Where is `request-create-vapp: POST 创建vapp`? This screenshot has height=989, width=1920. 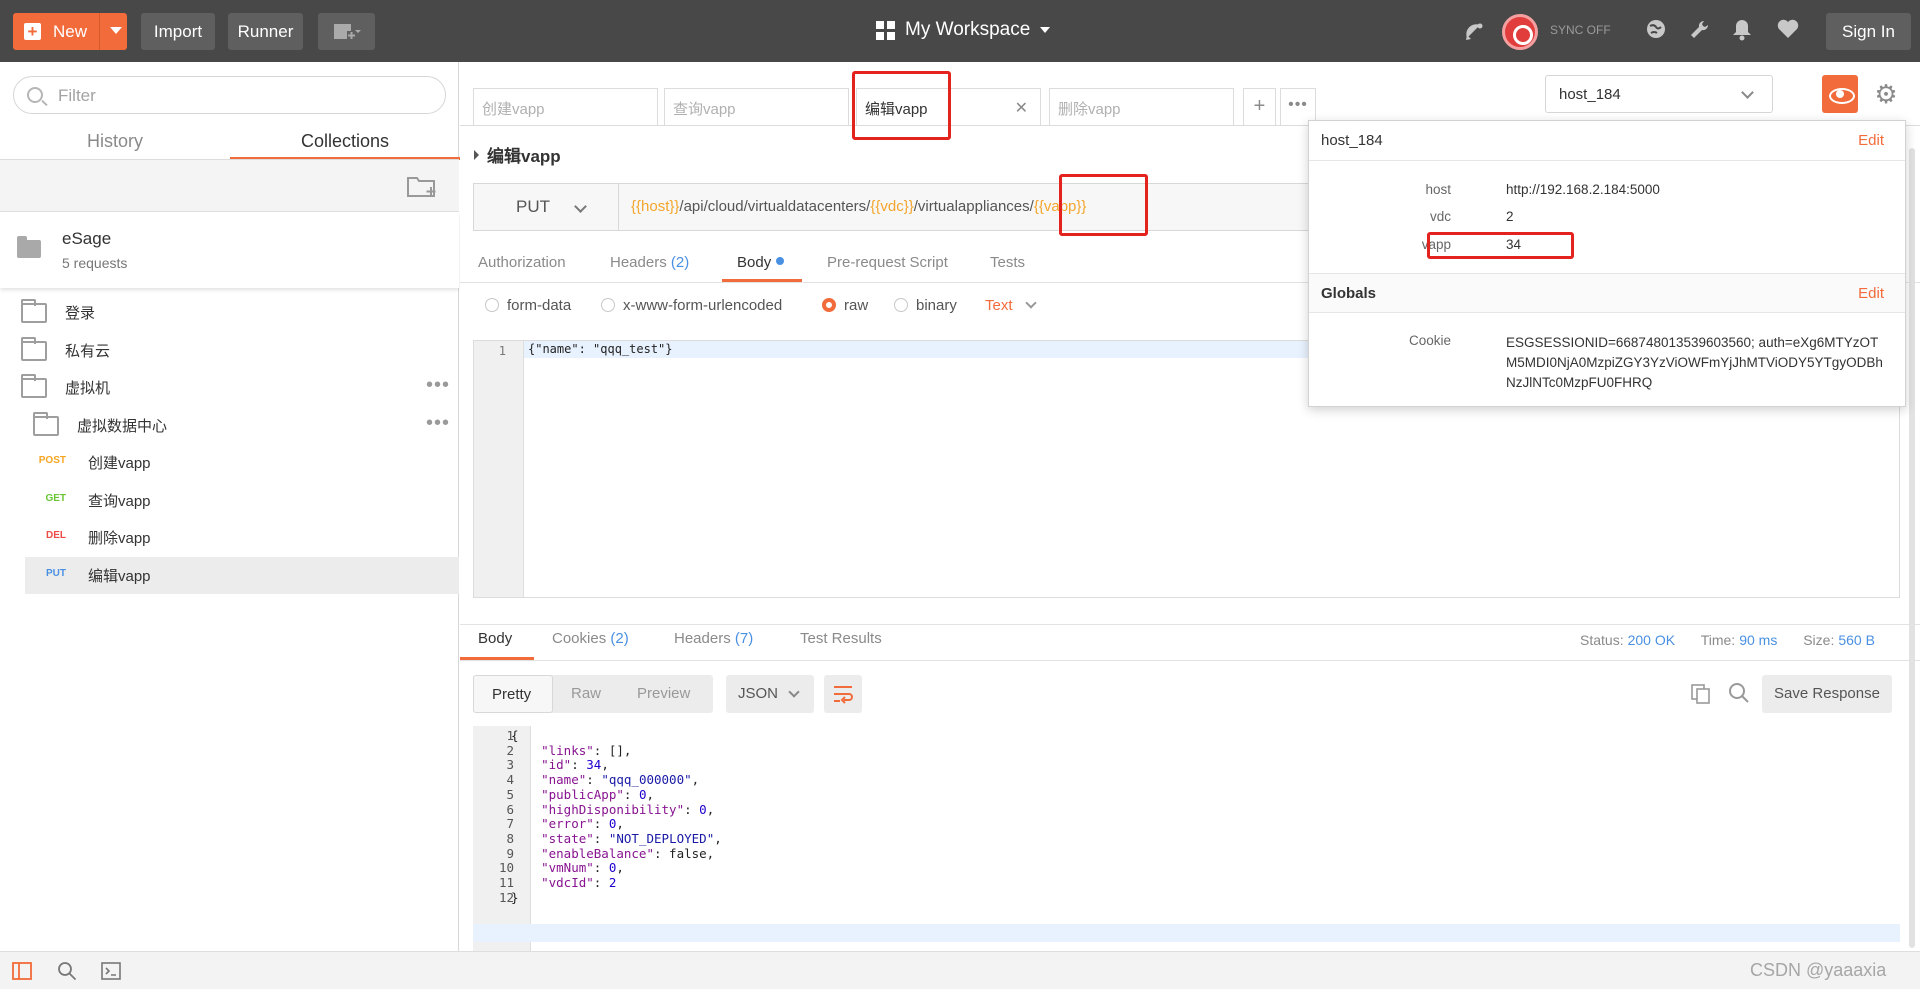
request-create-vapp: POST 创建vapp is located at coordinates (229, 462).